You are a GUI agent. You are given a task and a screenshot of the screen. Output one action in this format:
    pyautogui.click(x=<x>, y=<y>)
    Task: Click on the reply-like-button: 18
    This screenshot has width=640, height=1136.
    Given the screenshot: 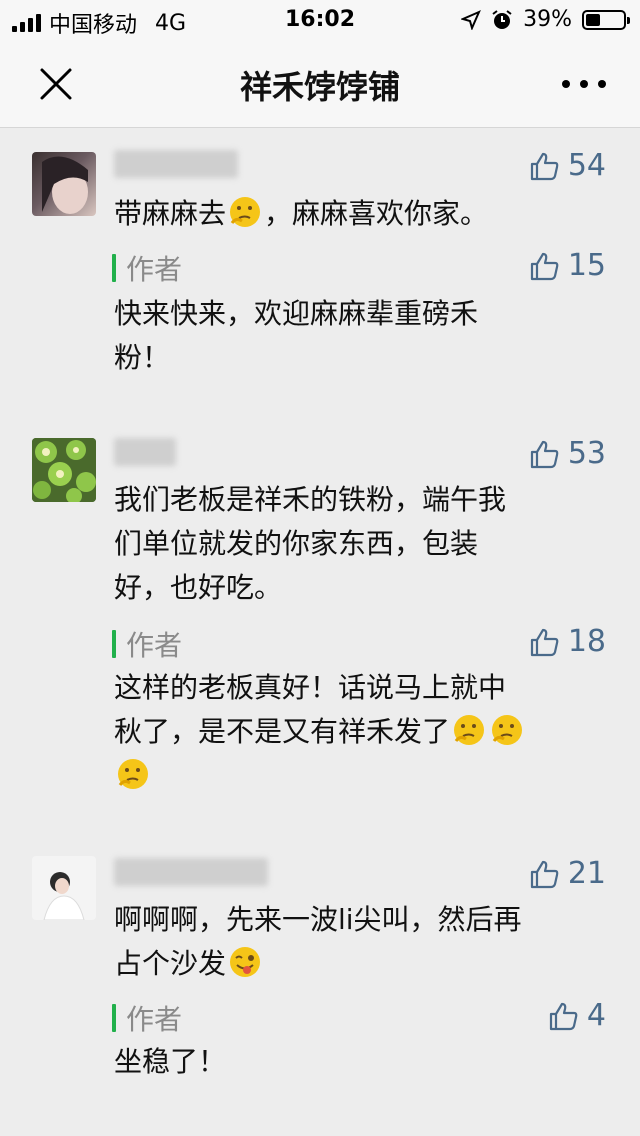 What is the action you would take?
    pyautogui.click(x=567, y=641)
    